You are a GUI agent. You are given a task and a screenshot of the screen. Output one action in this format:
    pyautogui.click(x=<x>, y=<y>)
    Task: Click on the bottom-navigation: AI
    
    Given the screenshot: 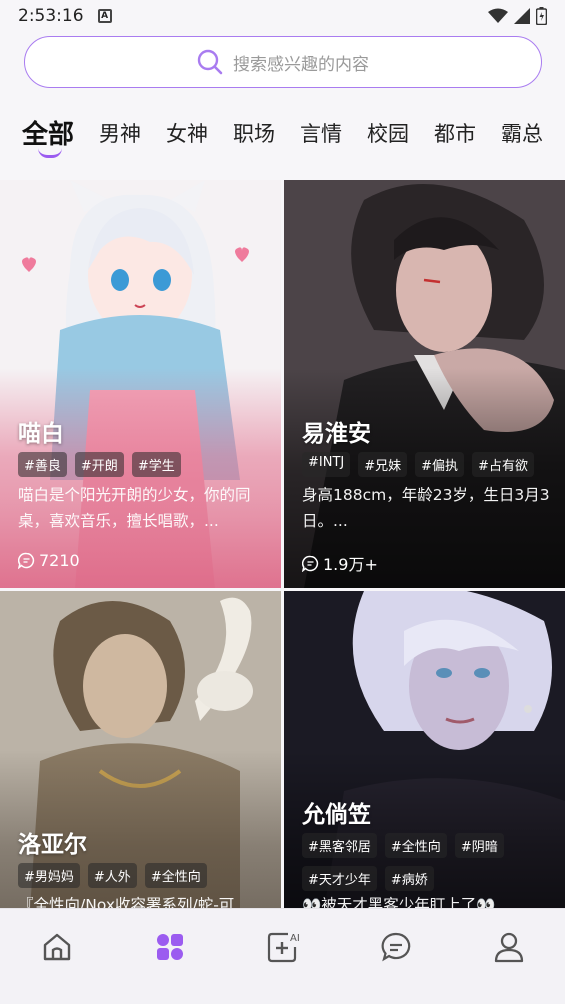 What is the action you would take?
    pyautogui.click(x=282, y=956)
    